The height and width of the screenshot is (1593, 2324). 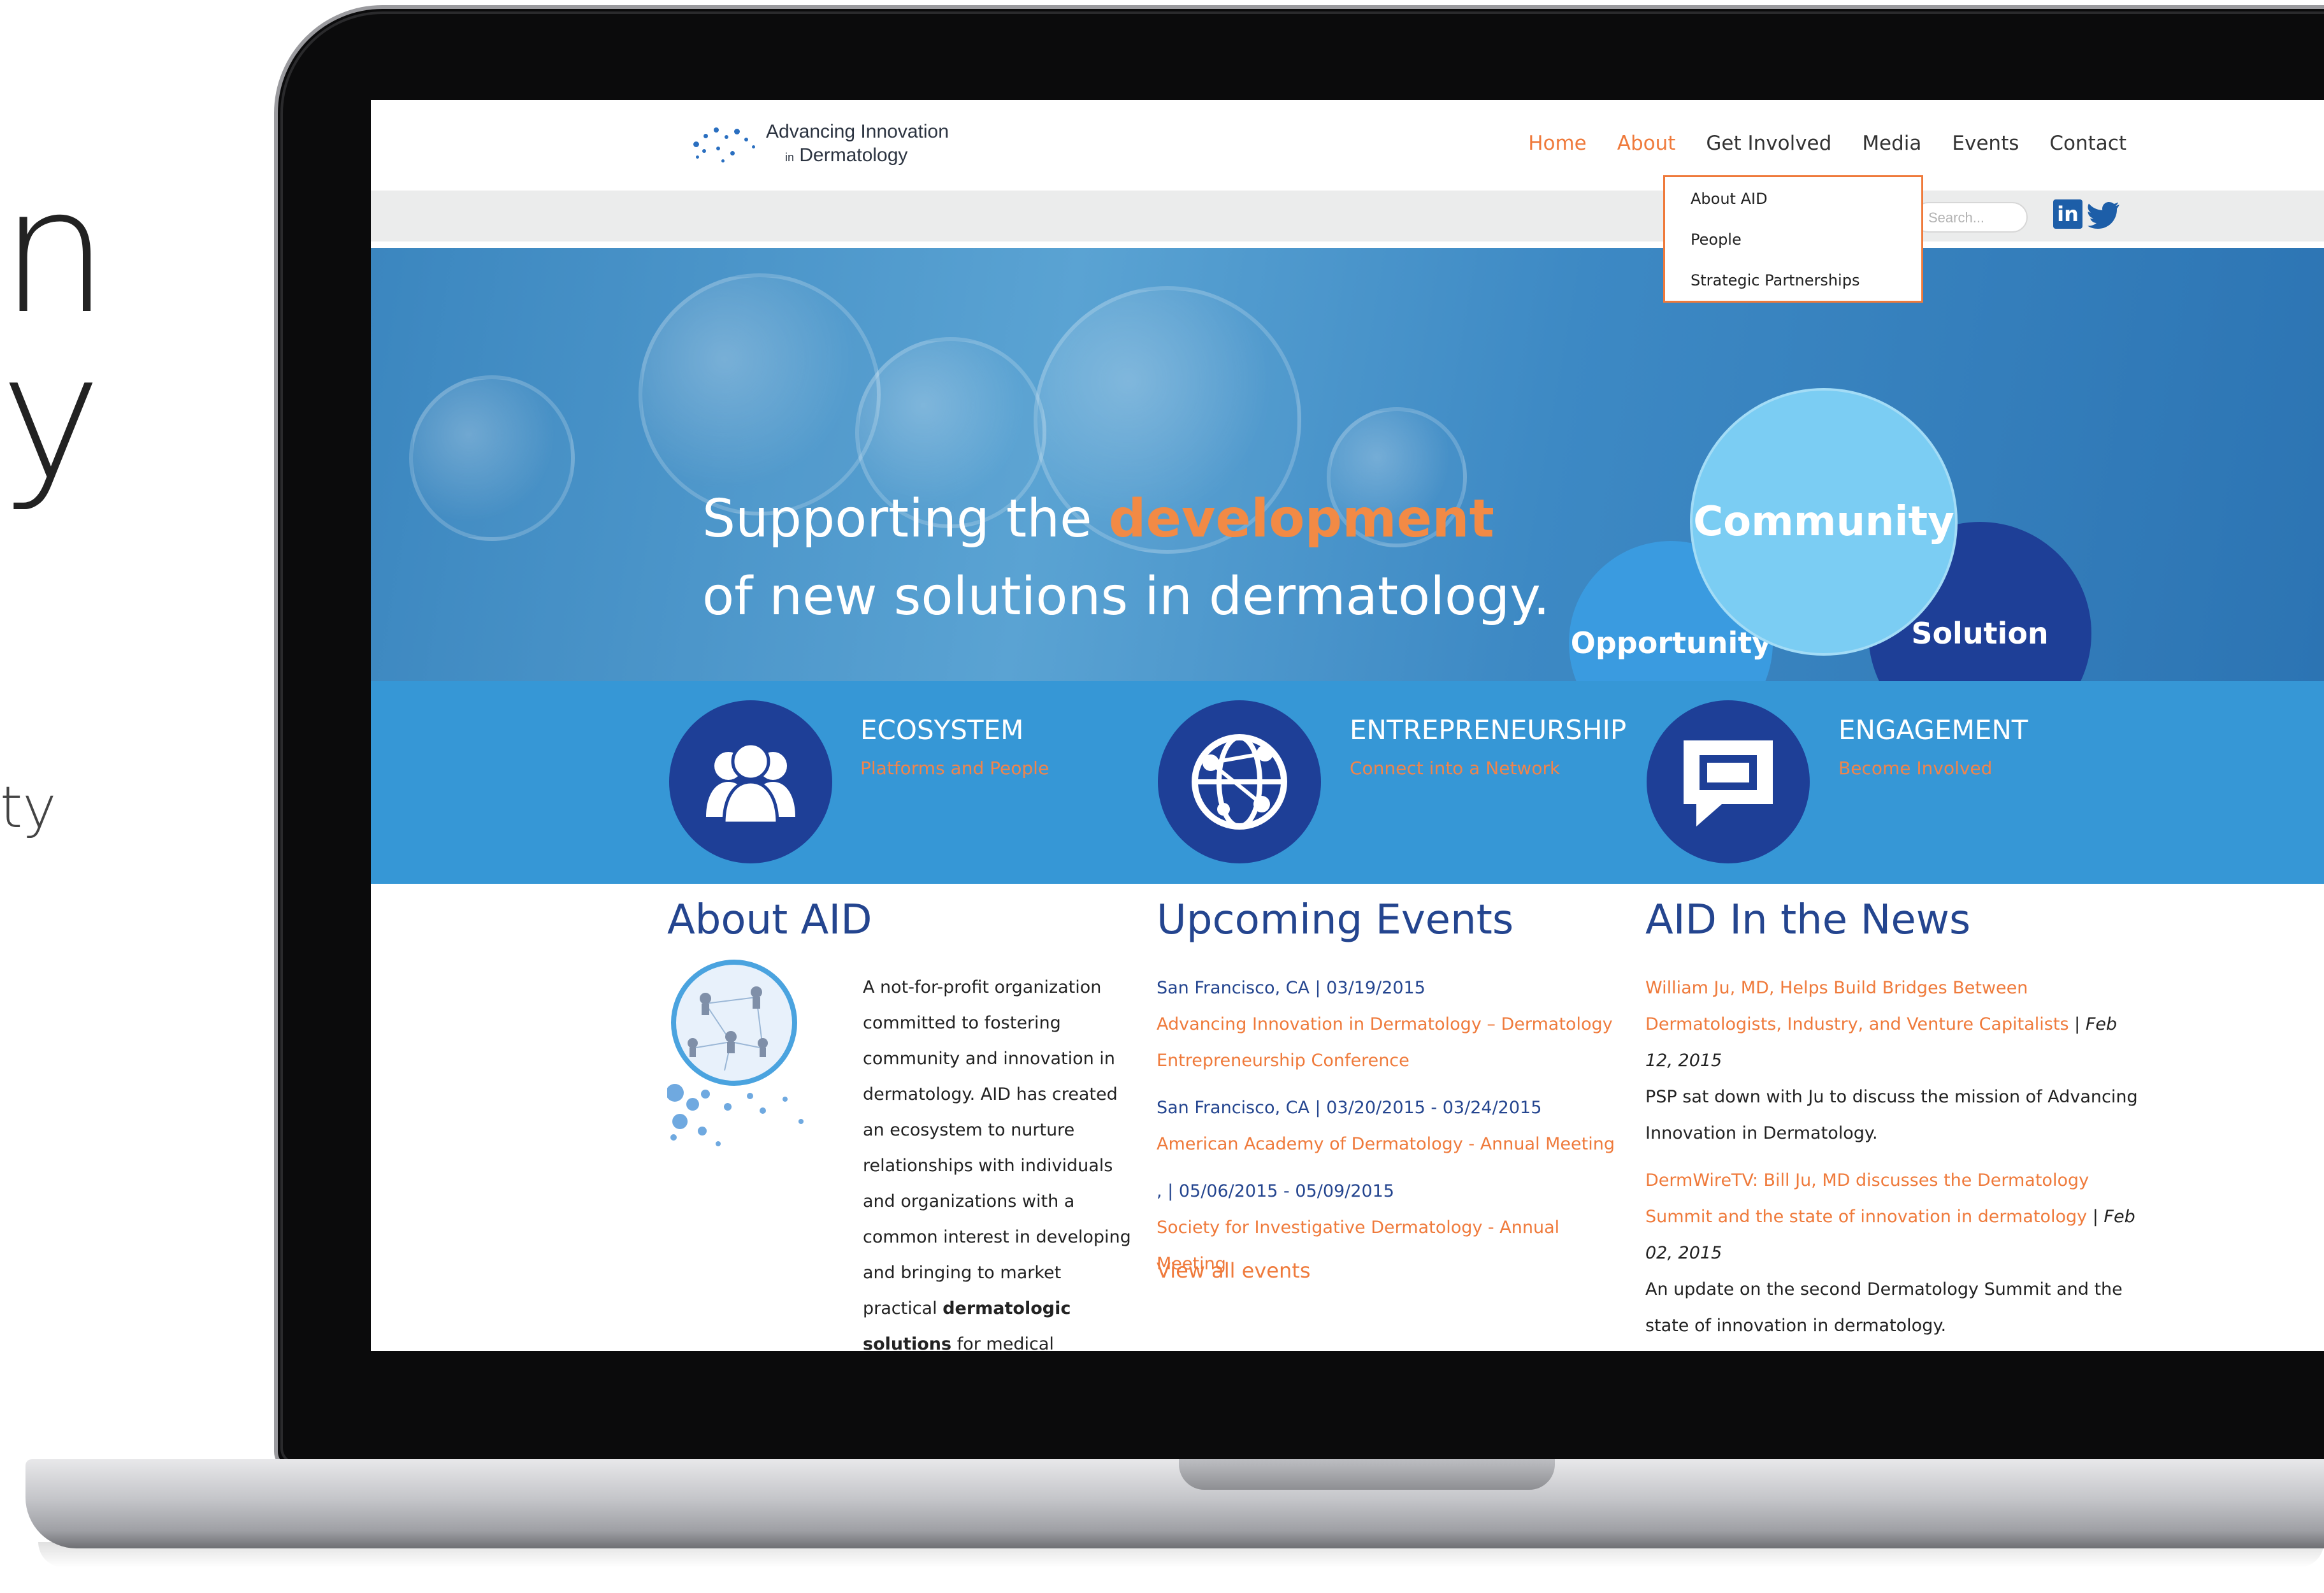 I want to click on feature-title-engagement: ENGAGEMENT, so click(x=1933, y=730).